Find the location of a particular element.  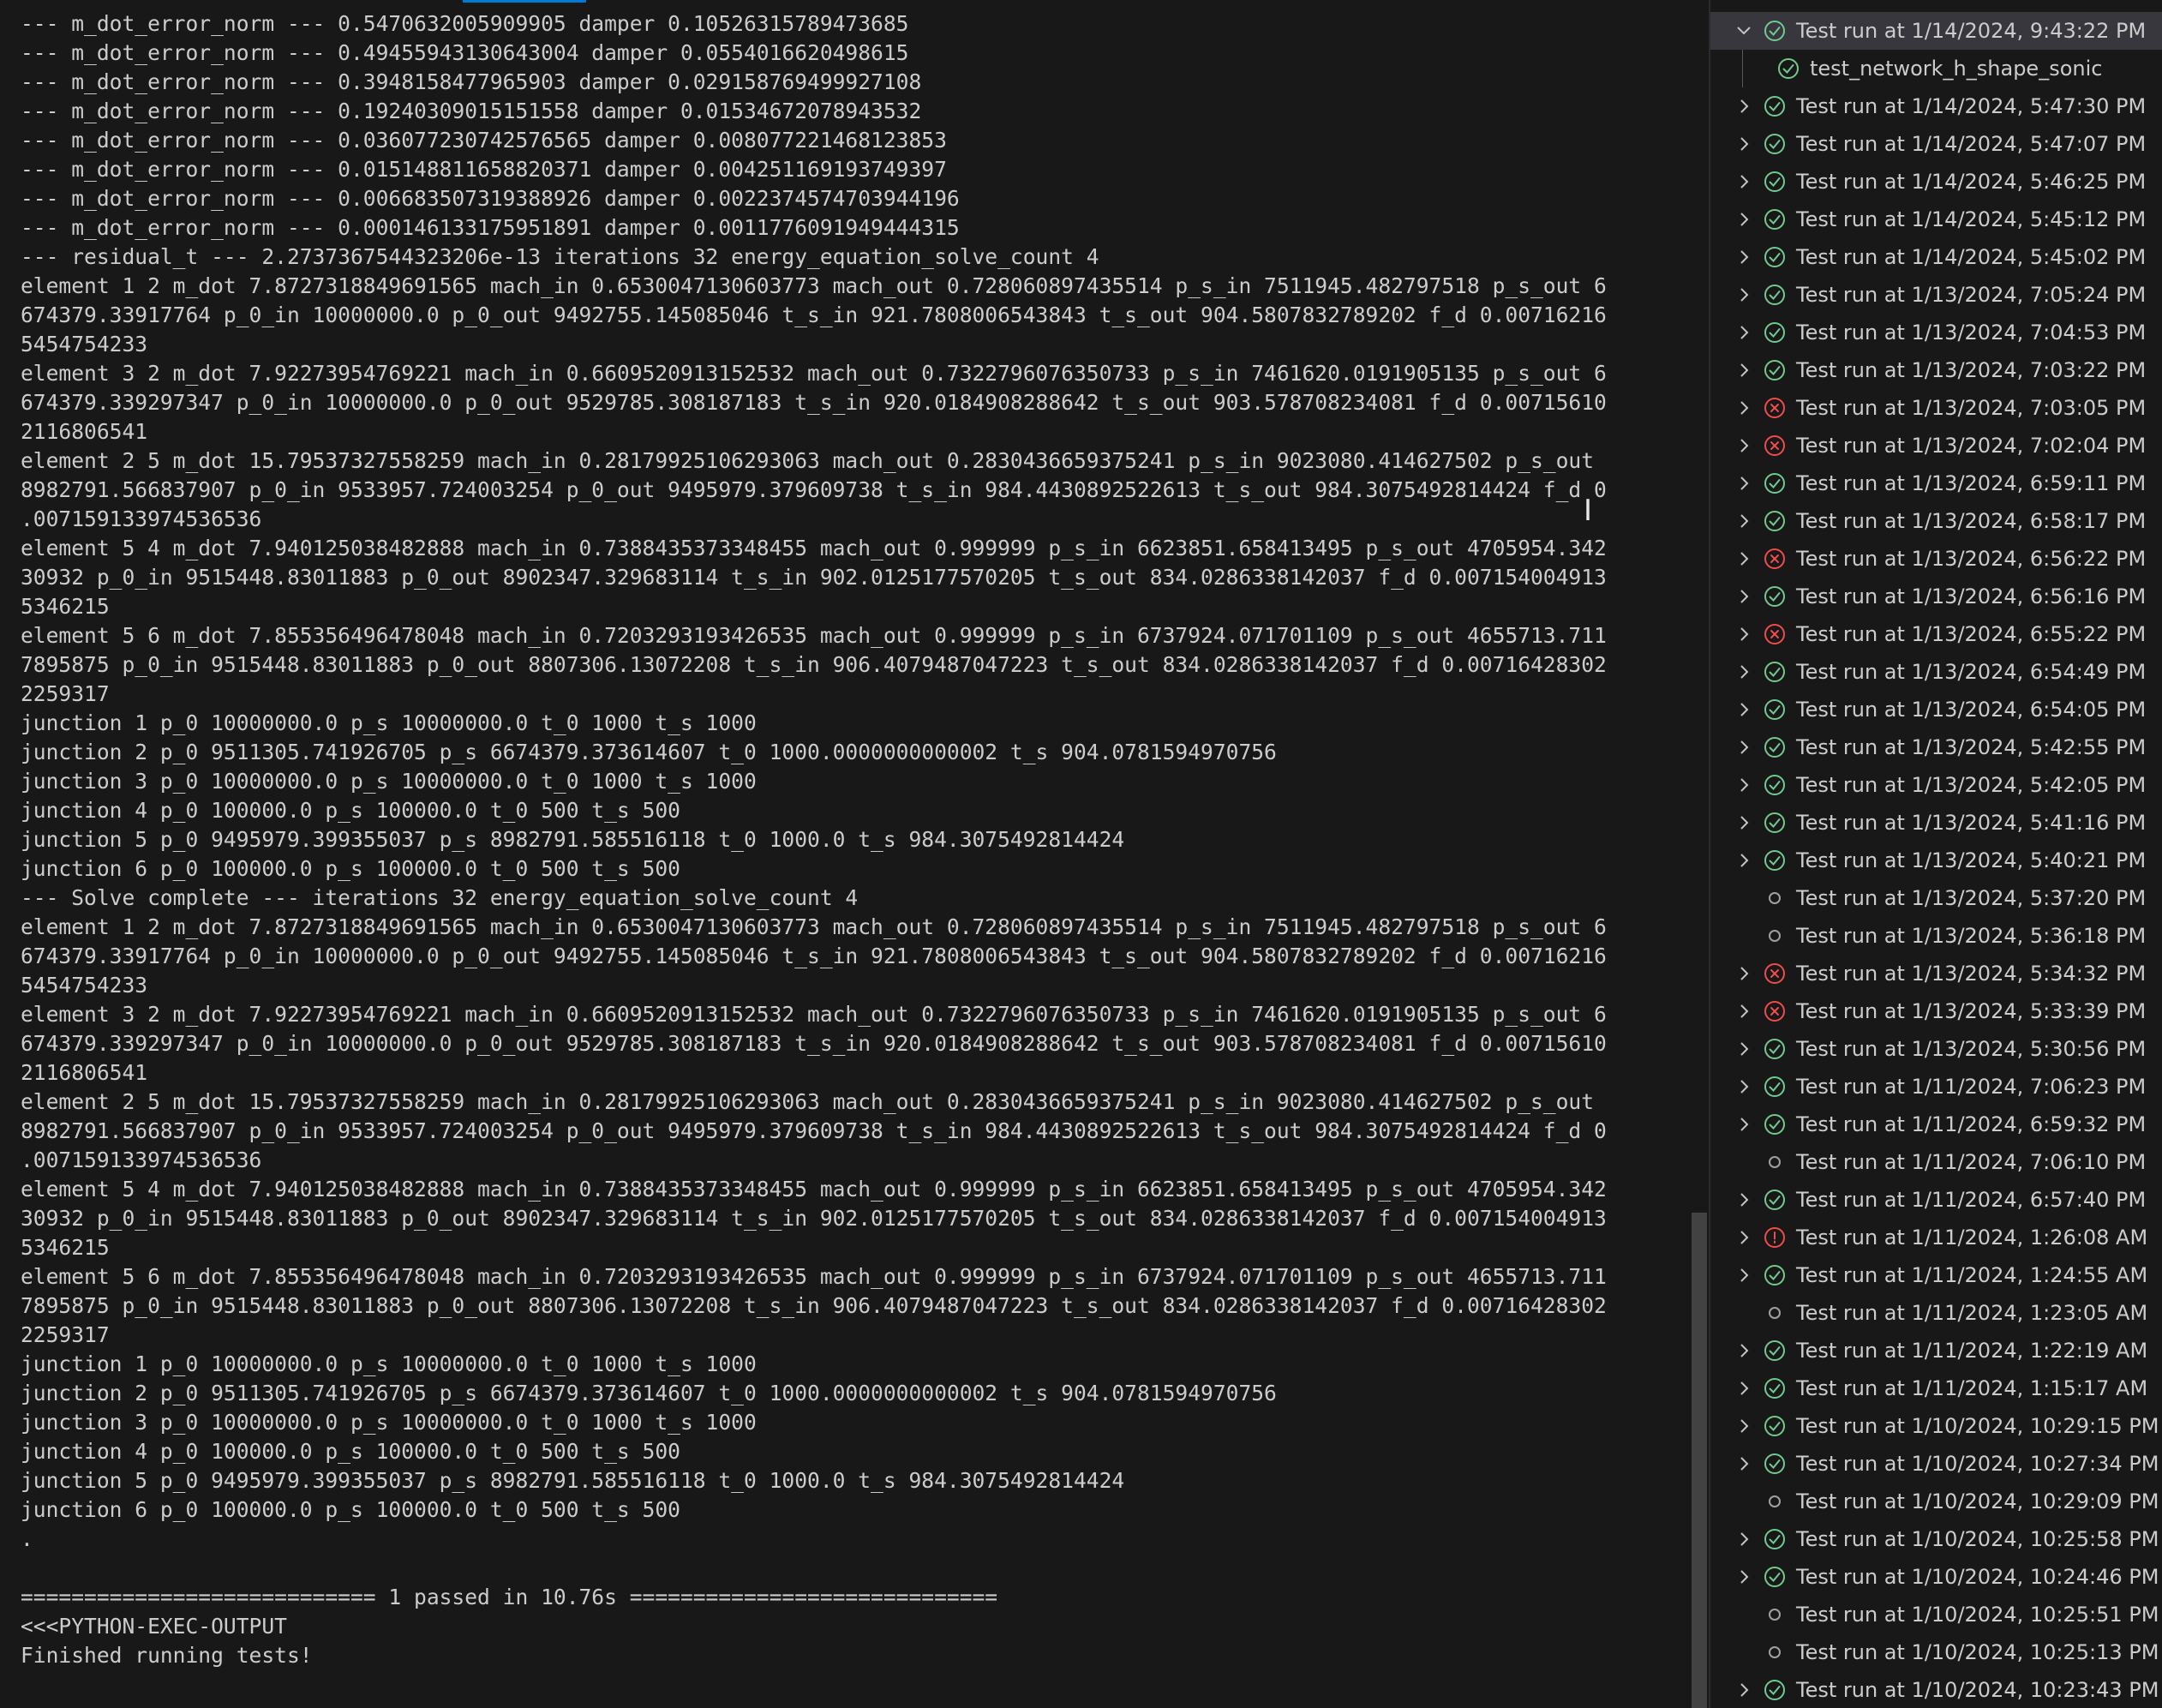

test-run-item: Test run at 1/13/2024, 5:36:18 PM is located at coordinates (1936, 936).